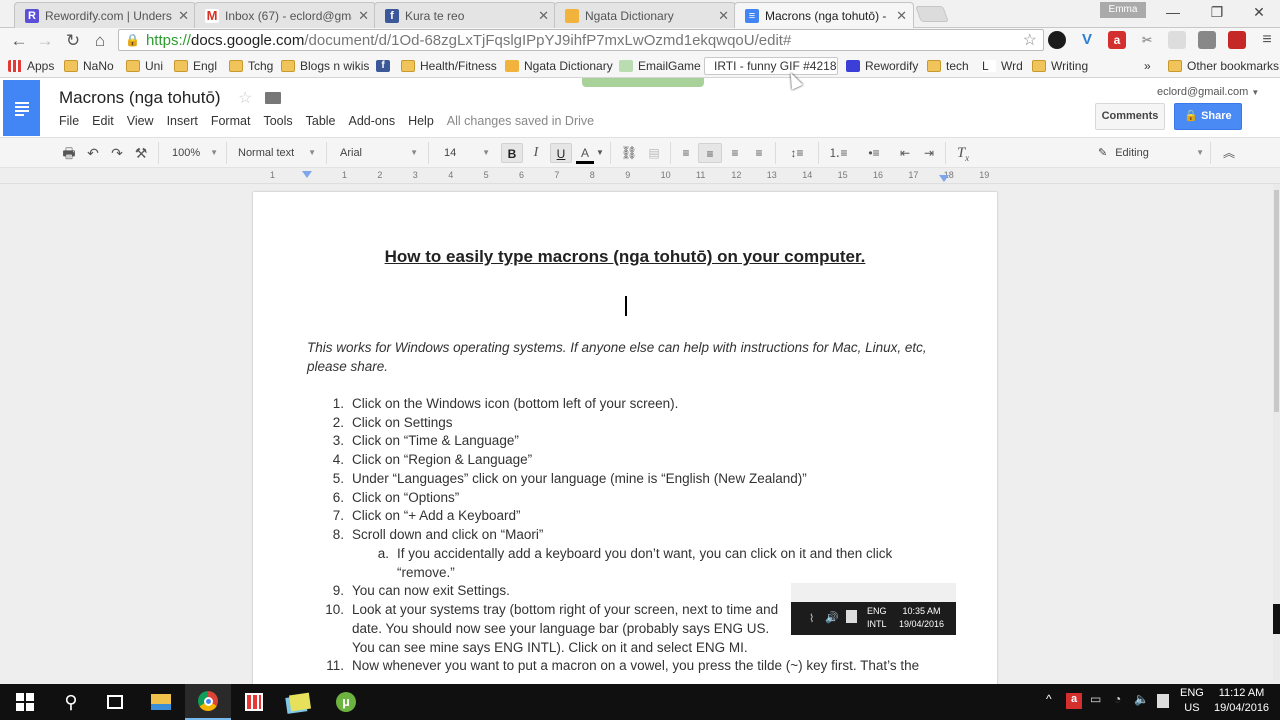 The image size is (1280, 720). I want to click on other-bookmarks: Other bookmarks, so click(1223, 66).